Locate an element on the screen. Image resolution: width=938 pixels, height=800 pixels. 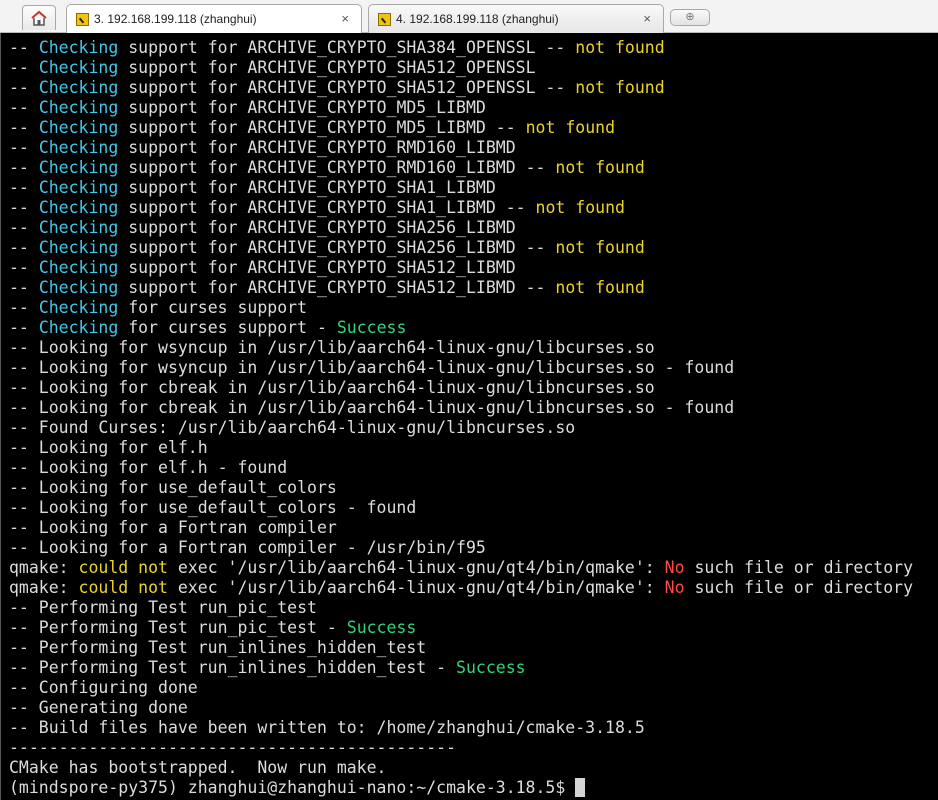
terminal-text: -- Looking for a Fortran compiler is located at coordinates (173, 527).